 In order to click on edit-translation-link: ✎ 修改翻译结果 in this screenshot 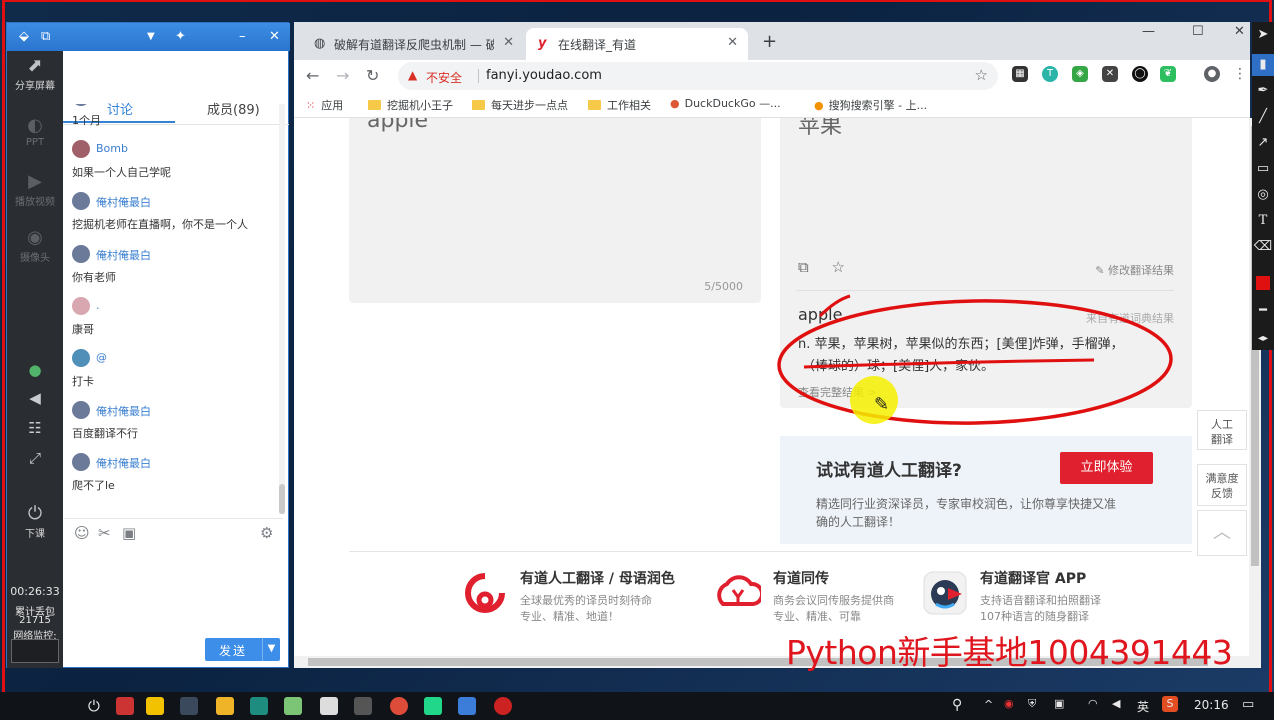, I will do `click(1134, 270)`.